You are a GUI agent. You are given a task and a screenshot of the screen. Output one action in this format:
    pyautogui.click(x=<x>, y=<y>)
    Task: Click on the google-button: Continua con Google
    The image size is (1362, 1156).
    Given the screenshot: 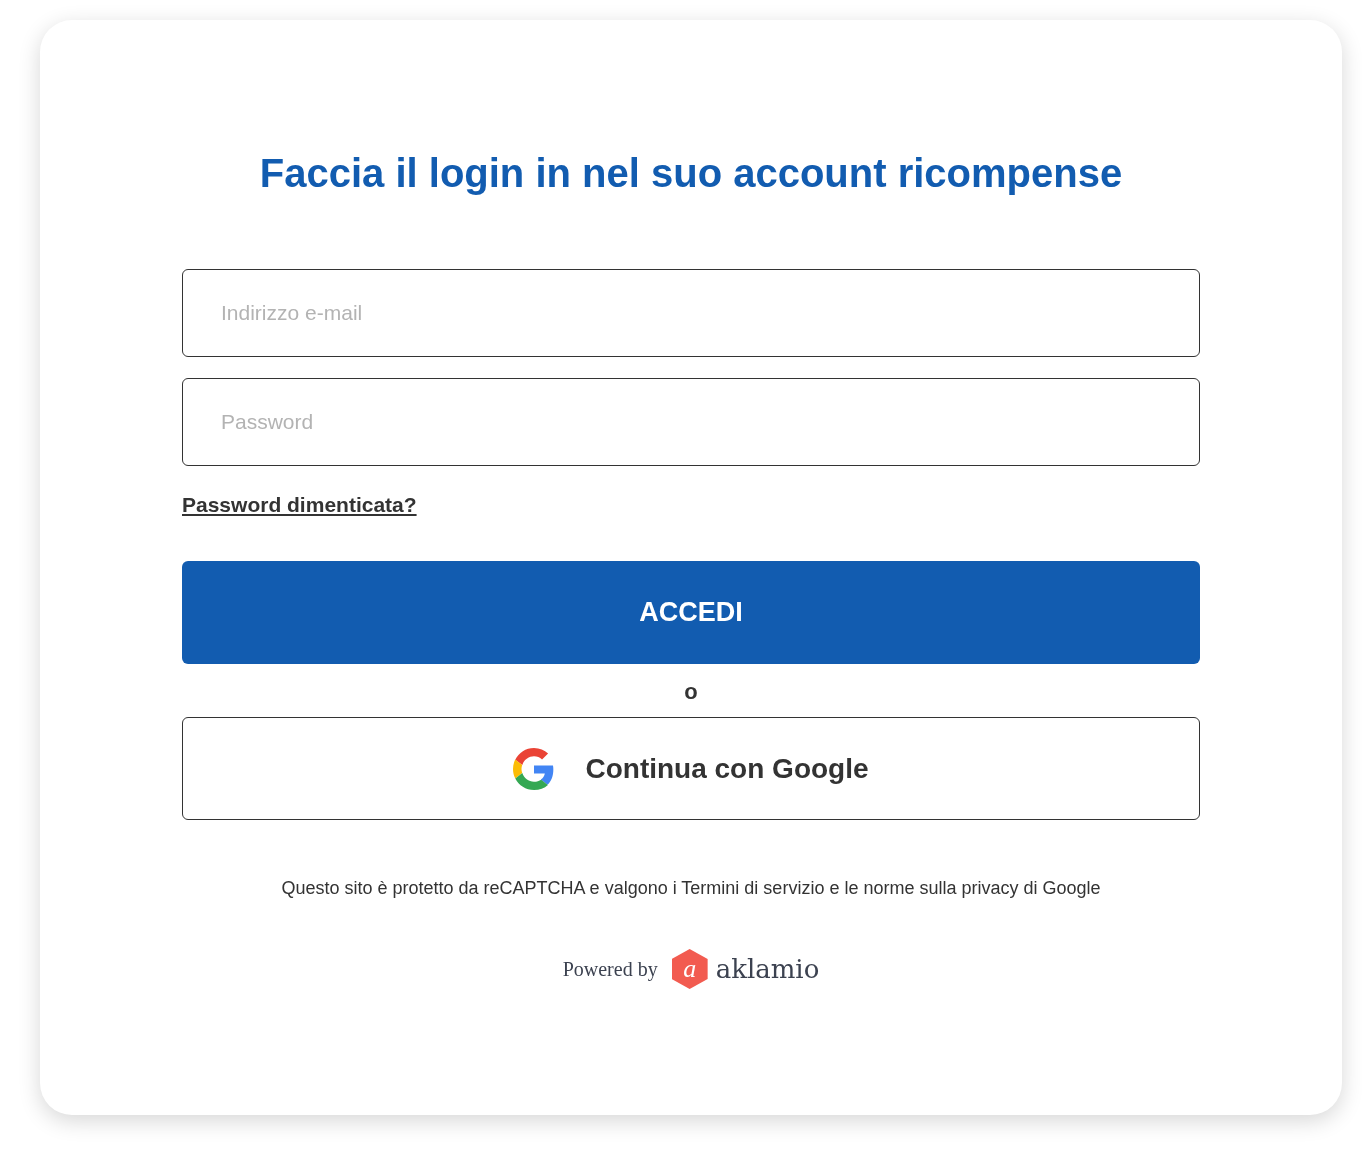 What is the action you would take?
    pyautogui.click(x=691, y=768)
    